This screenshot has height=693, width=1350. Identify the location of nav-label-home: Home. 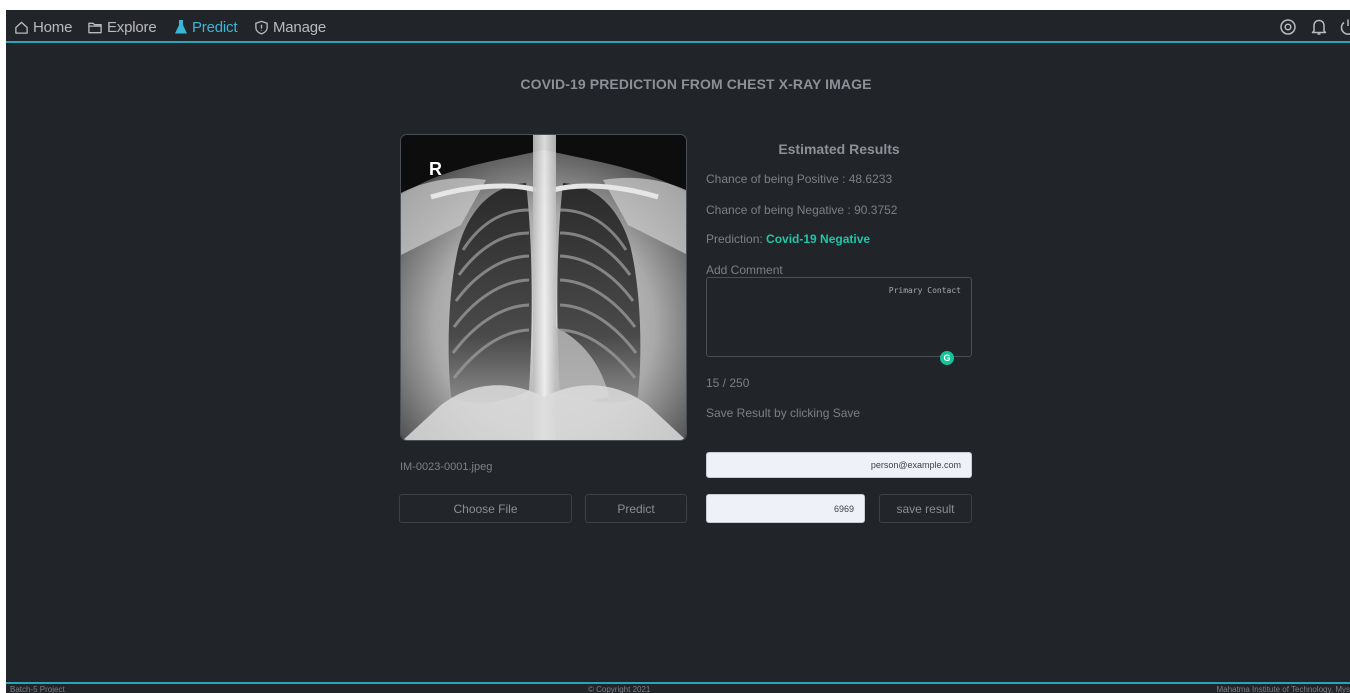
(53, 27).